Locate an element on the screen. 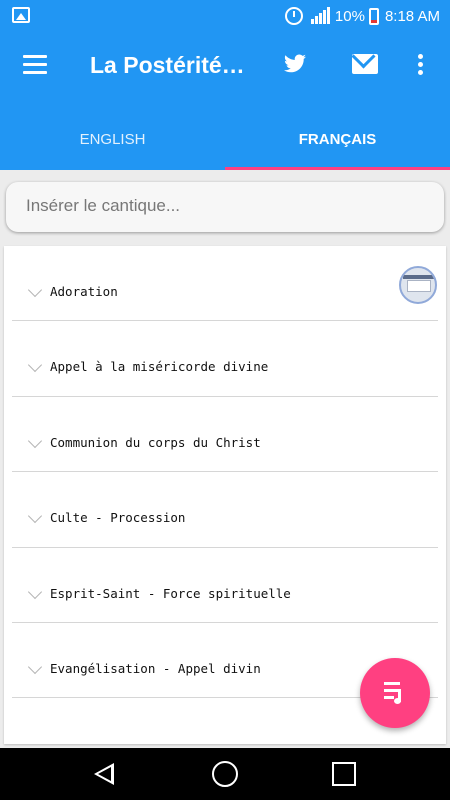 Image resolution: width=450 pixels, height=800 pixels. alarm-icon is located at coordinates (293, 16).